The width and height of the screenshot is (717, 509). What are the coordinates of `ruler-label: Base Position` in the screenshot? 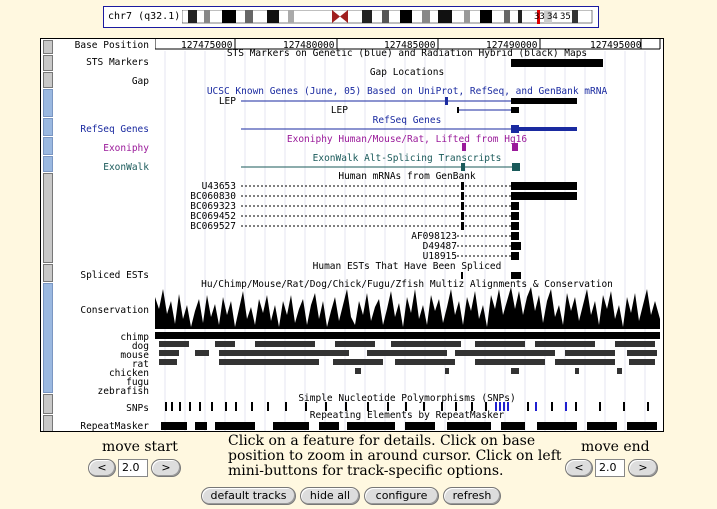 It's located at (111, 45).